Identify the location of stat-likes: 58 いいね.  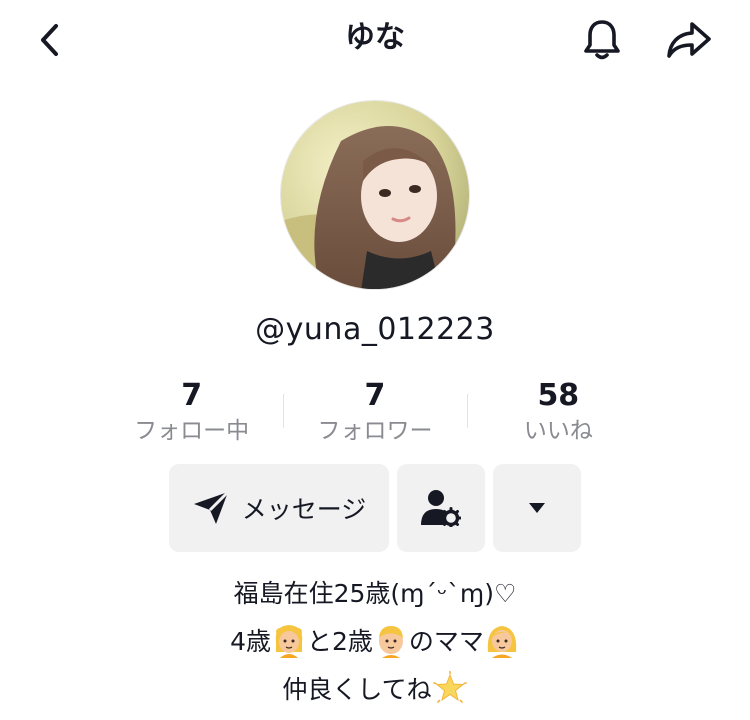
(558, 414).